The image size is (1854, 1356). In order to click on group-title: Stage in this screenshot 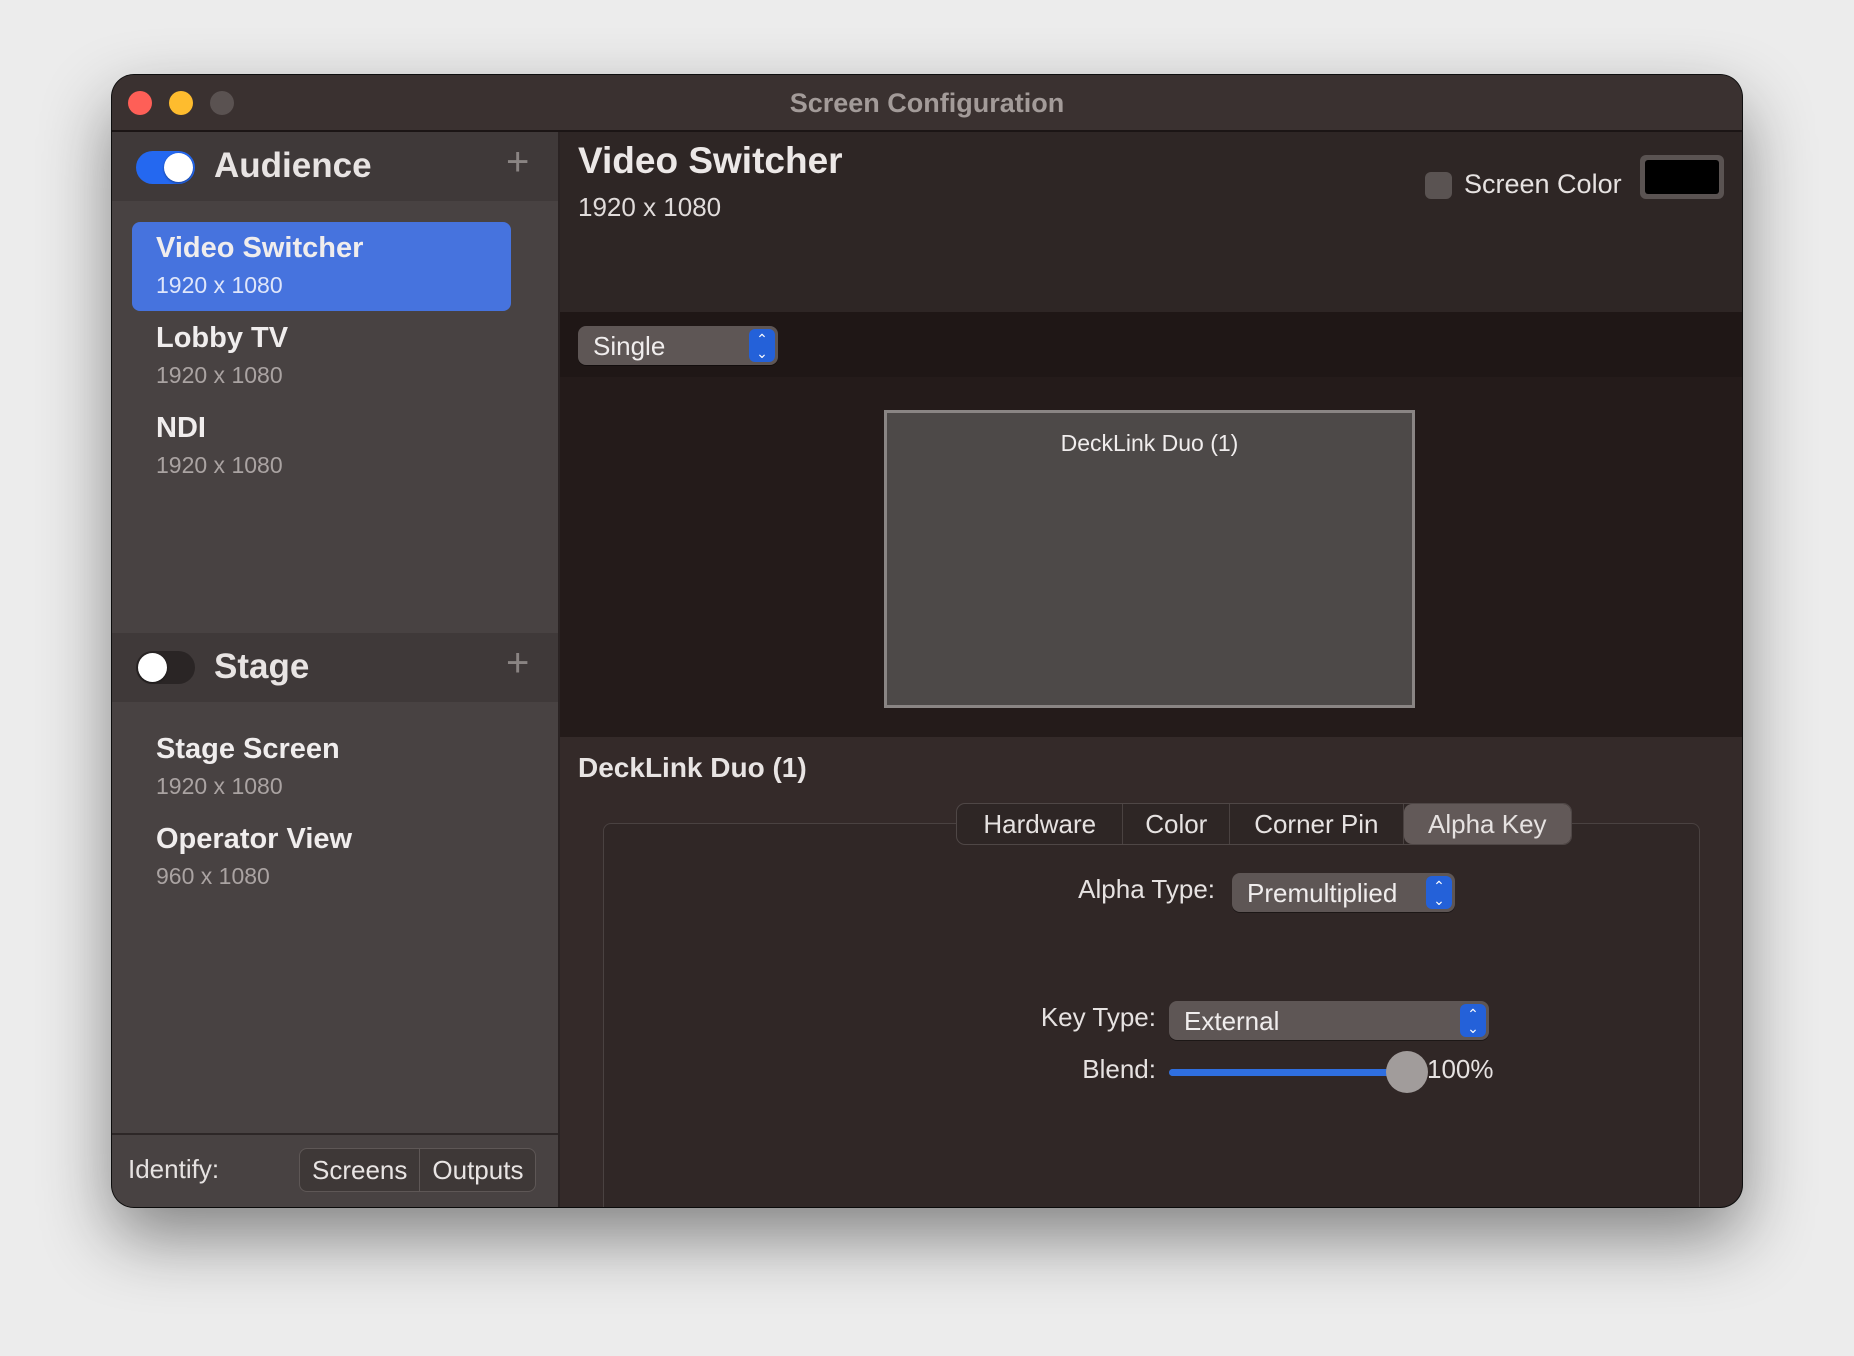, I will do `click(262, 666)`.